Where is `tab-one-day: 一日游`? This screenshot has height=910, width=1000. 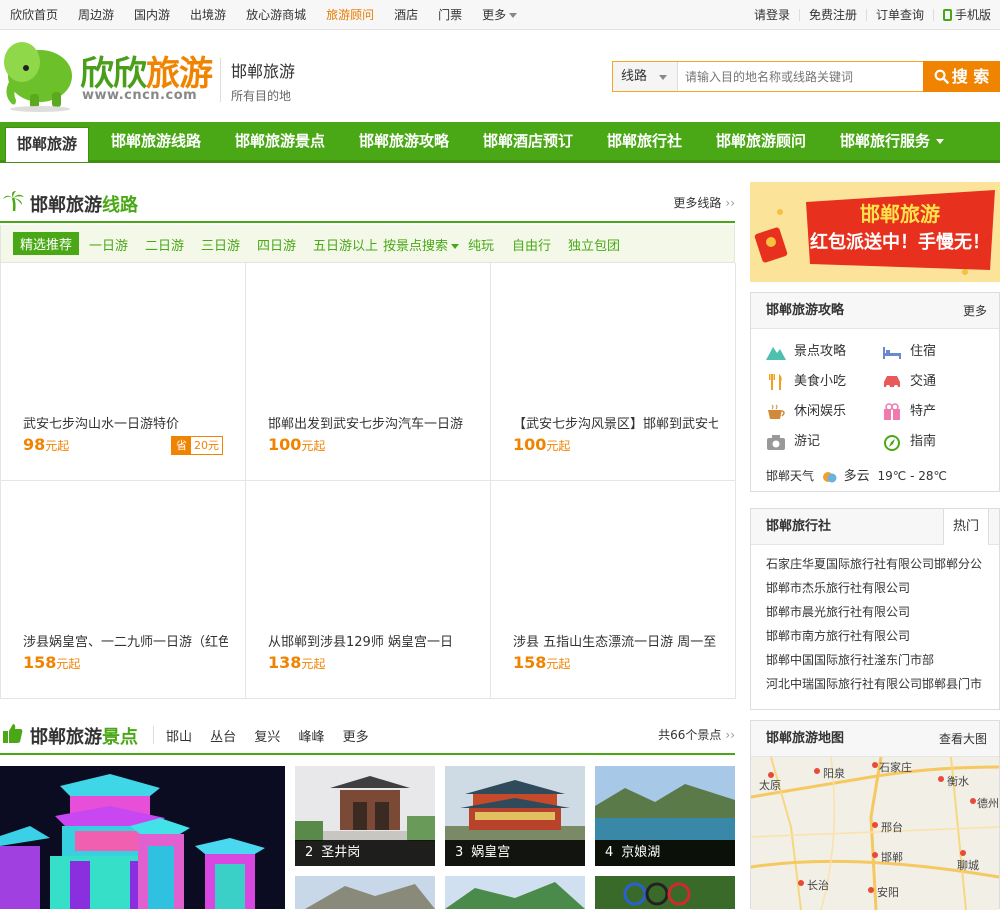 tab-one-day: 一日游 is located at coordinates (108, 244).